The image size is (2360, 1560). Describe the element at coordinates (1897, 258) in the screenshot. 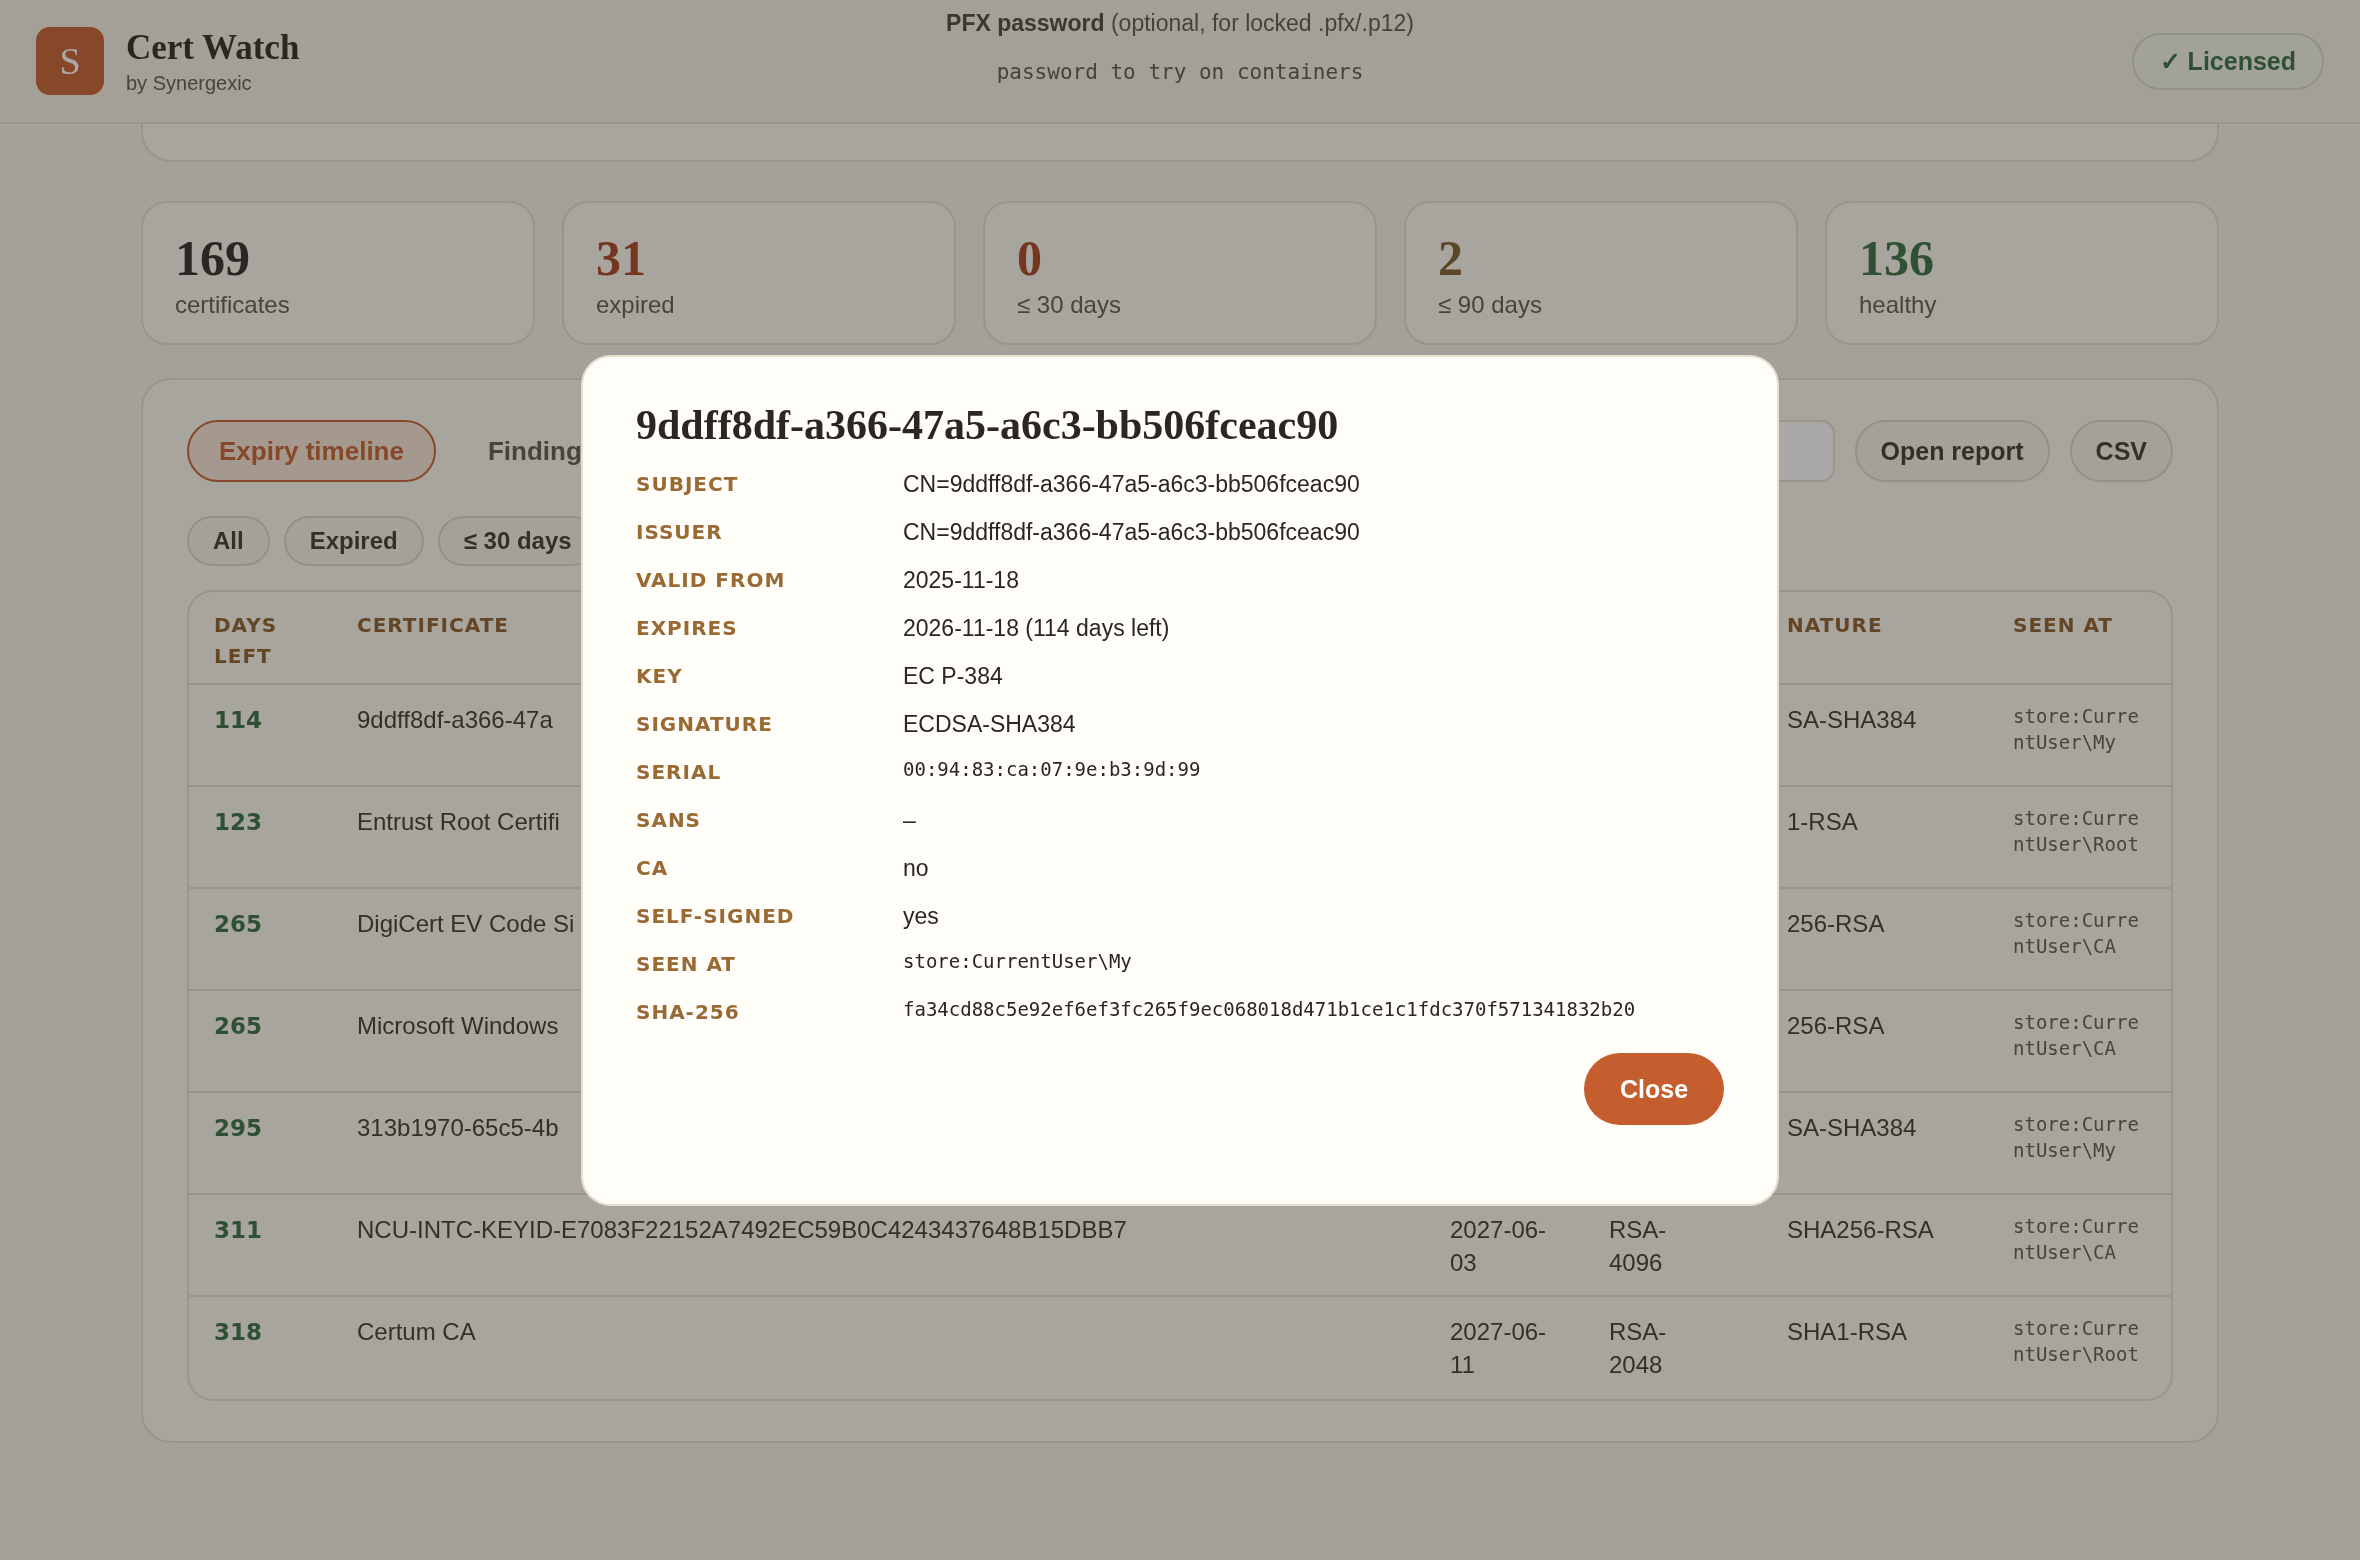

I see `stat-value: 136` at that location.